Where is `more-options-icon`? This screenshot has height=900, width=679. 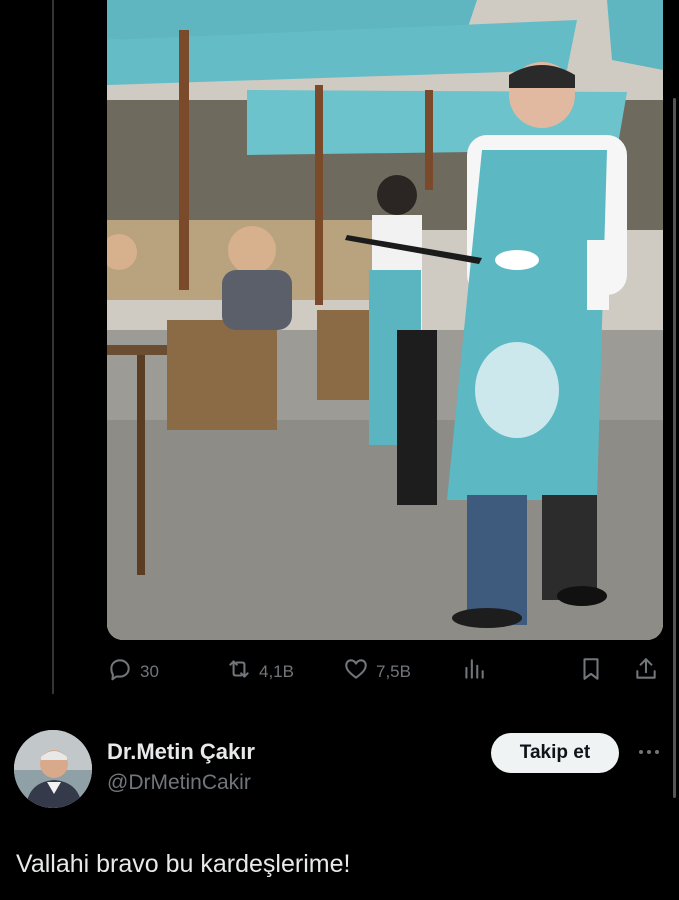 more-options-icon is located at coordinates (649, 752).